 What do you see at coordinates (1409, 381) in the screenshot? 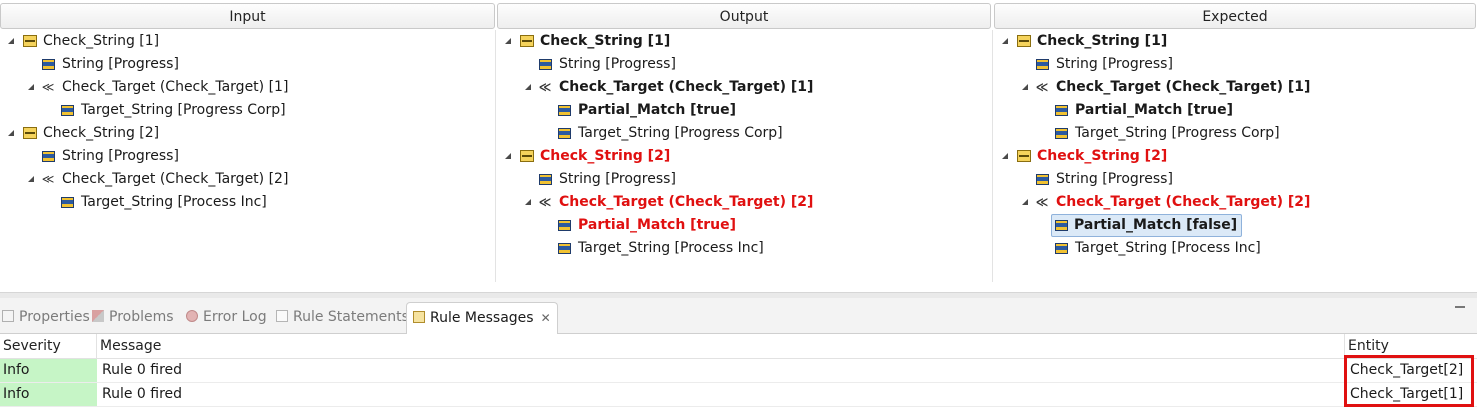
I see `entity-highlight-box` at bounding box center [1409, 381].